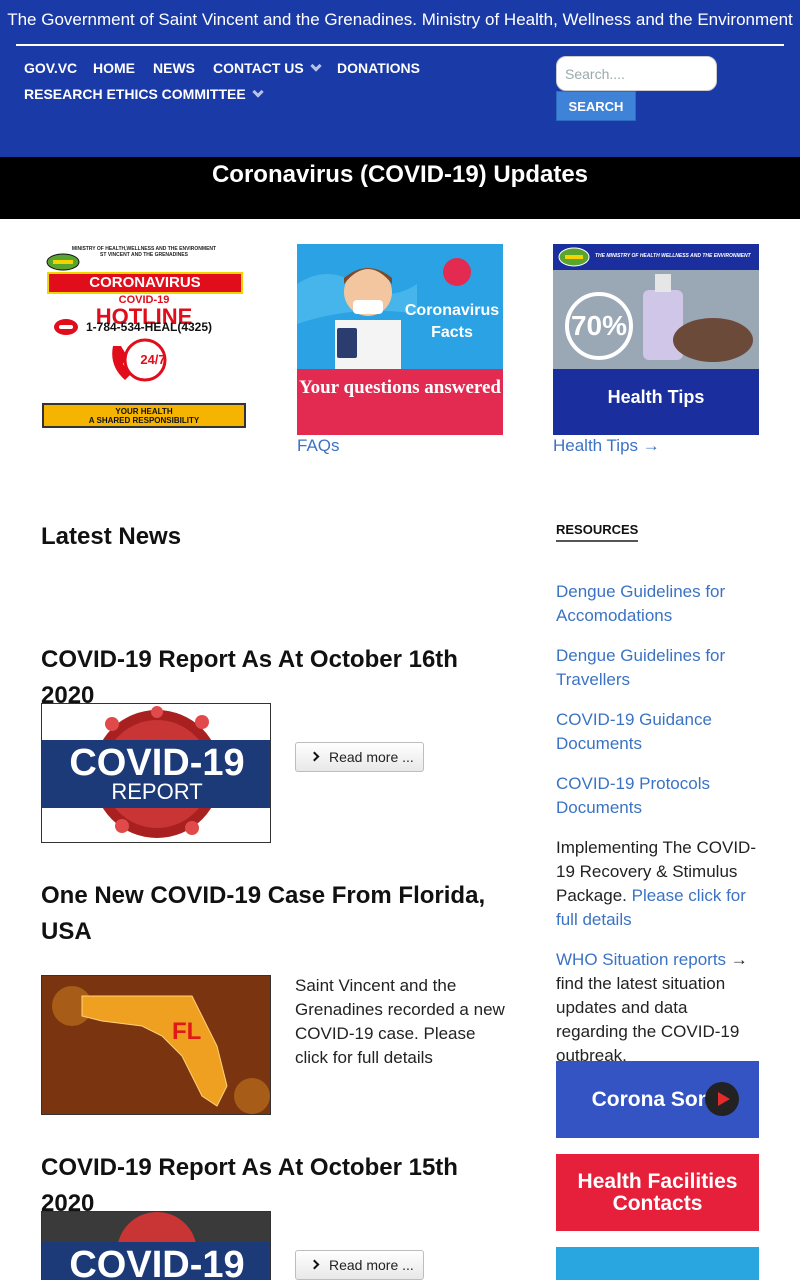 This screenshot has height=1280, width=800. Describe the element at coordinates (258, 68) in the screenshot. I see `nav-contact-label: CONTACT US` at that location.